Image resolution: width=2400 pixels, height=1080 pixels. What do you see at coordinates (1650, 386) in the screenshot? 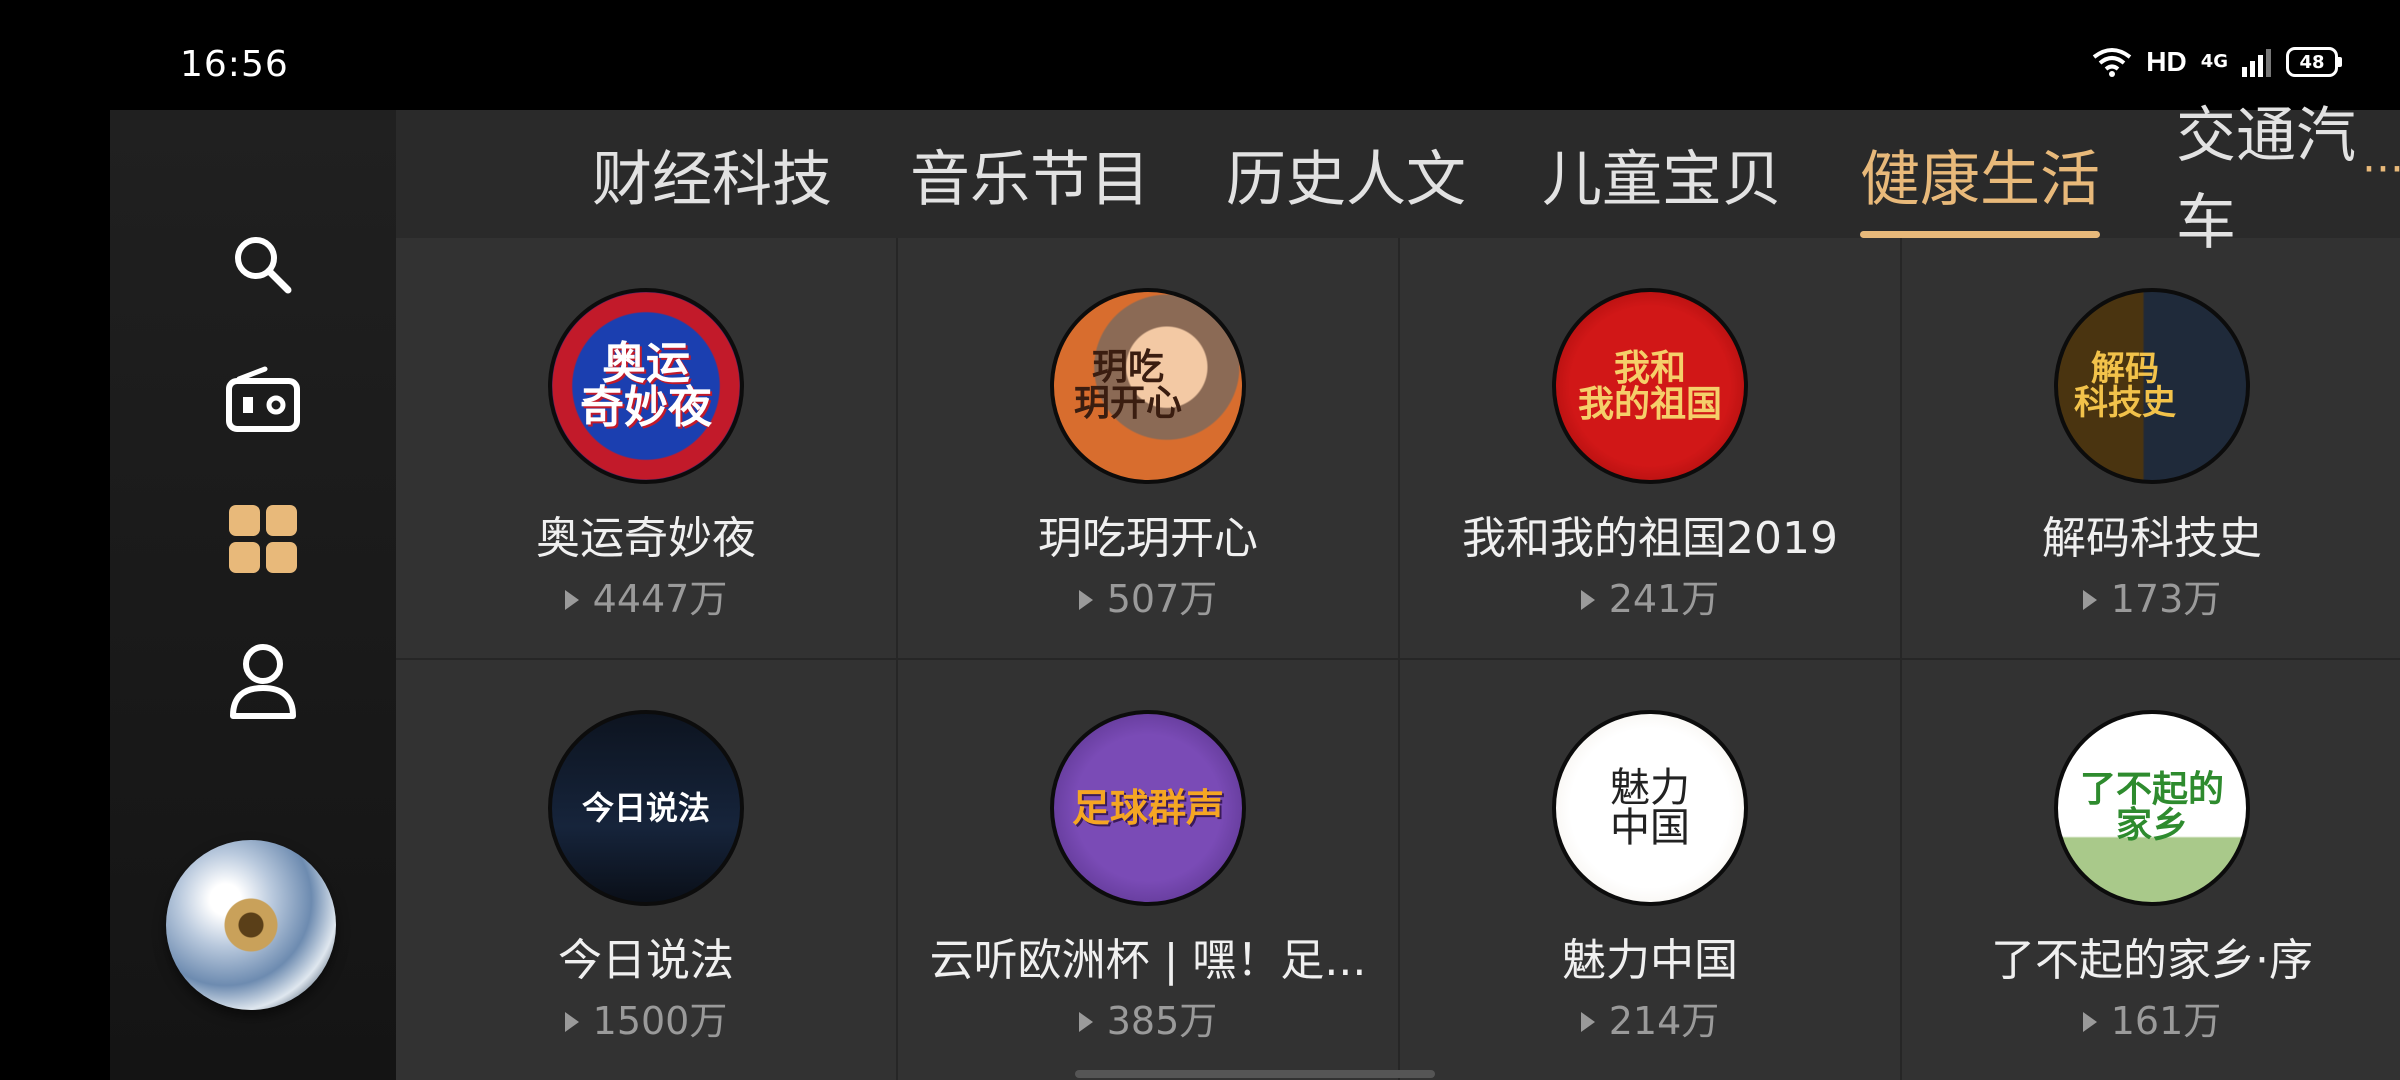
I see `program-cover: 我和 我的祖国` at bounding box center [1650, 386].